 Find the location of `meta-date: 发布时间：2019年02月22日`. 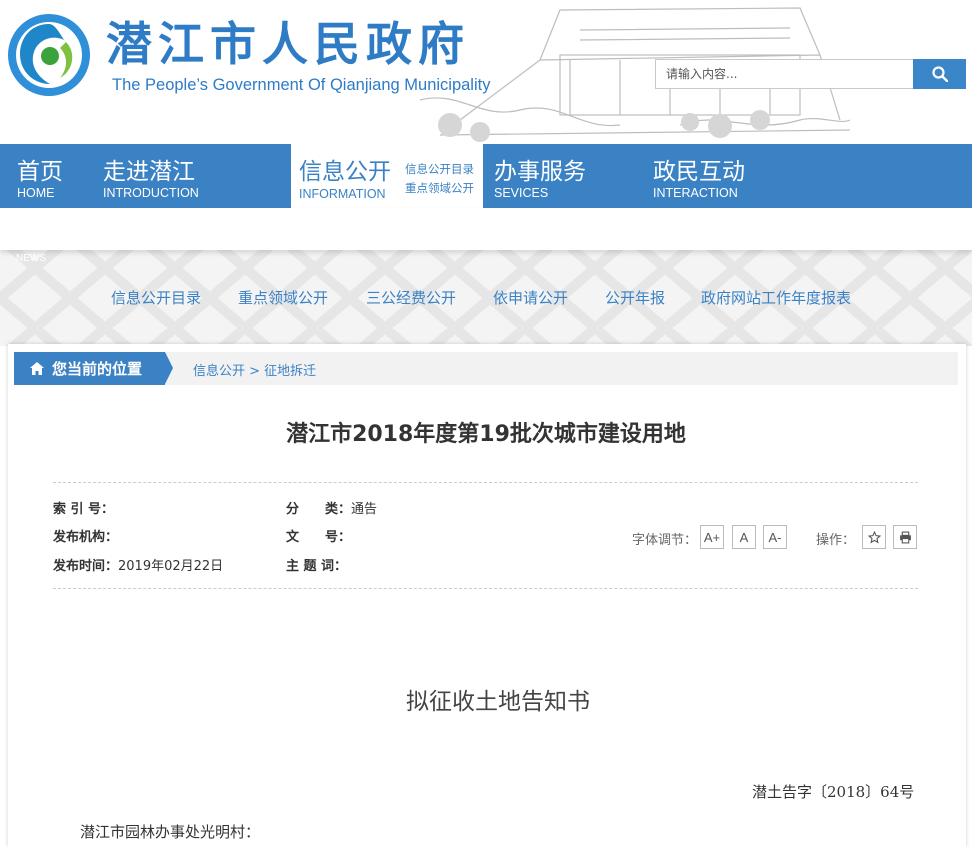

meta-date: 发布时间：2019年02月22日 is located at coordinates (138, 564).